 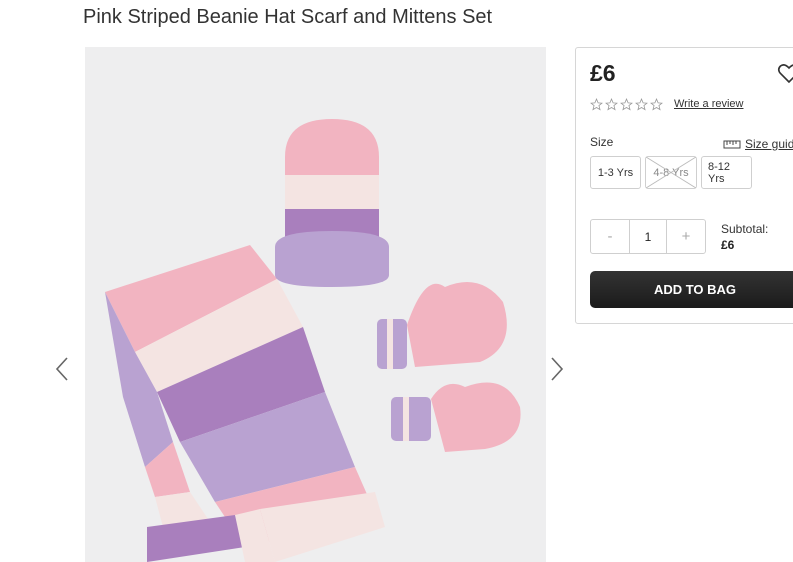 I want to click on quantity-input: 1, so click(x=648, y=236).